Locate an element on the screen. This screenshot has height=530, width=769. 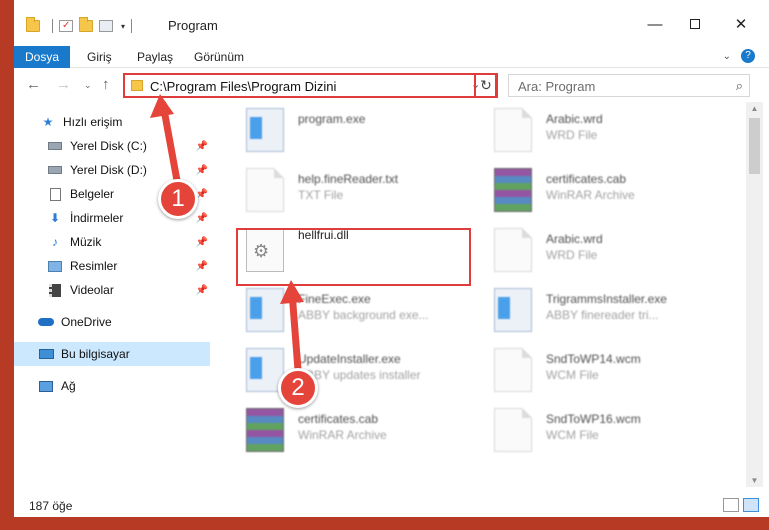
callout-step-2: 2 is located at coordinates (298, 388).